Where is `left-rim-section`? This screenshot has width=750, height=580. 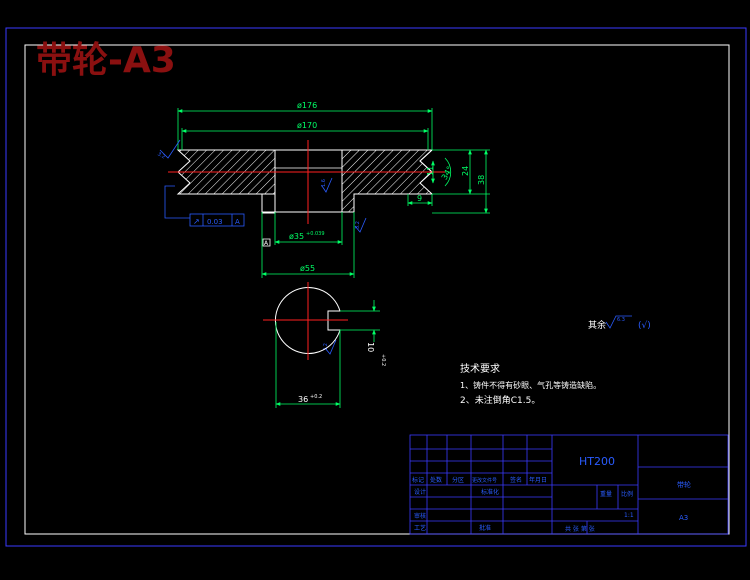
left-rim-section is located at coordinates (226, 181).